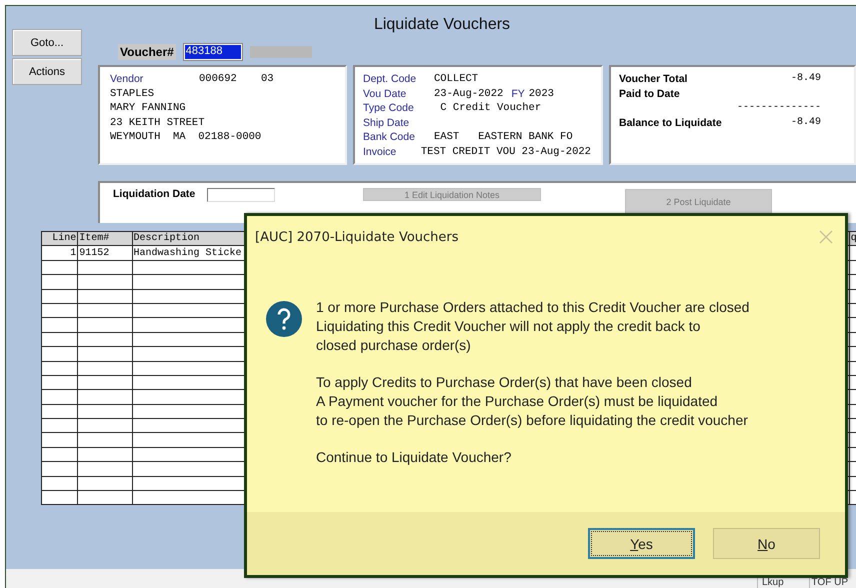  I want to click on total-label: Balance to Liquidate, so click(671, 123).